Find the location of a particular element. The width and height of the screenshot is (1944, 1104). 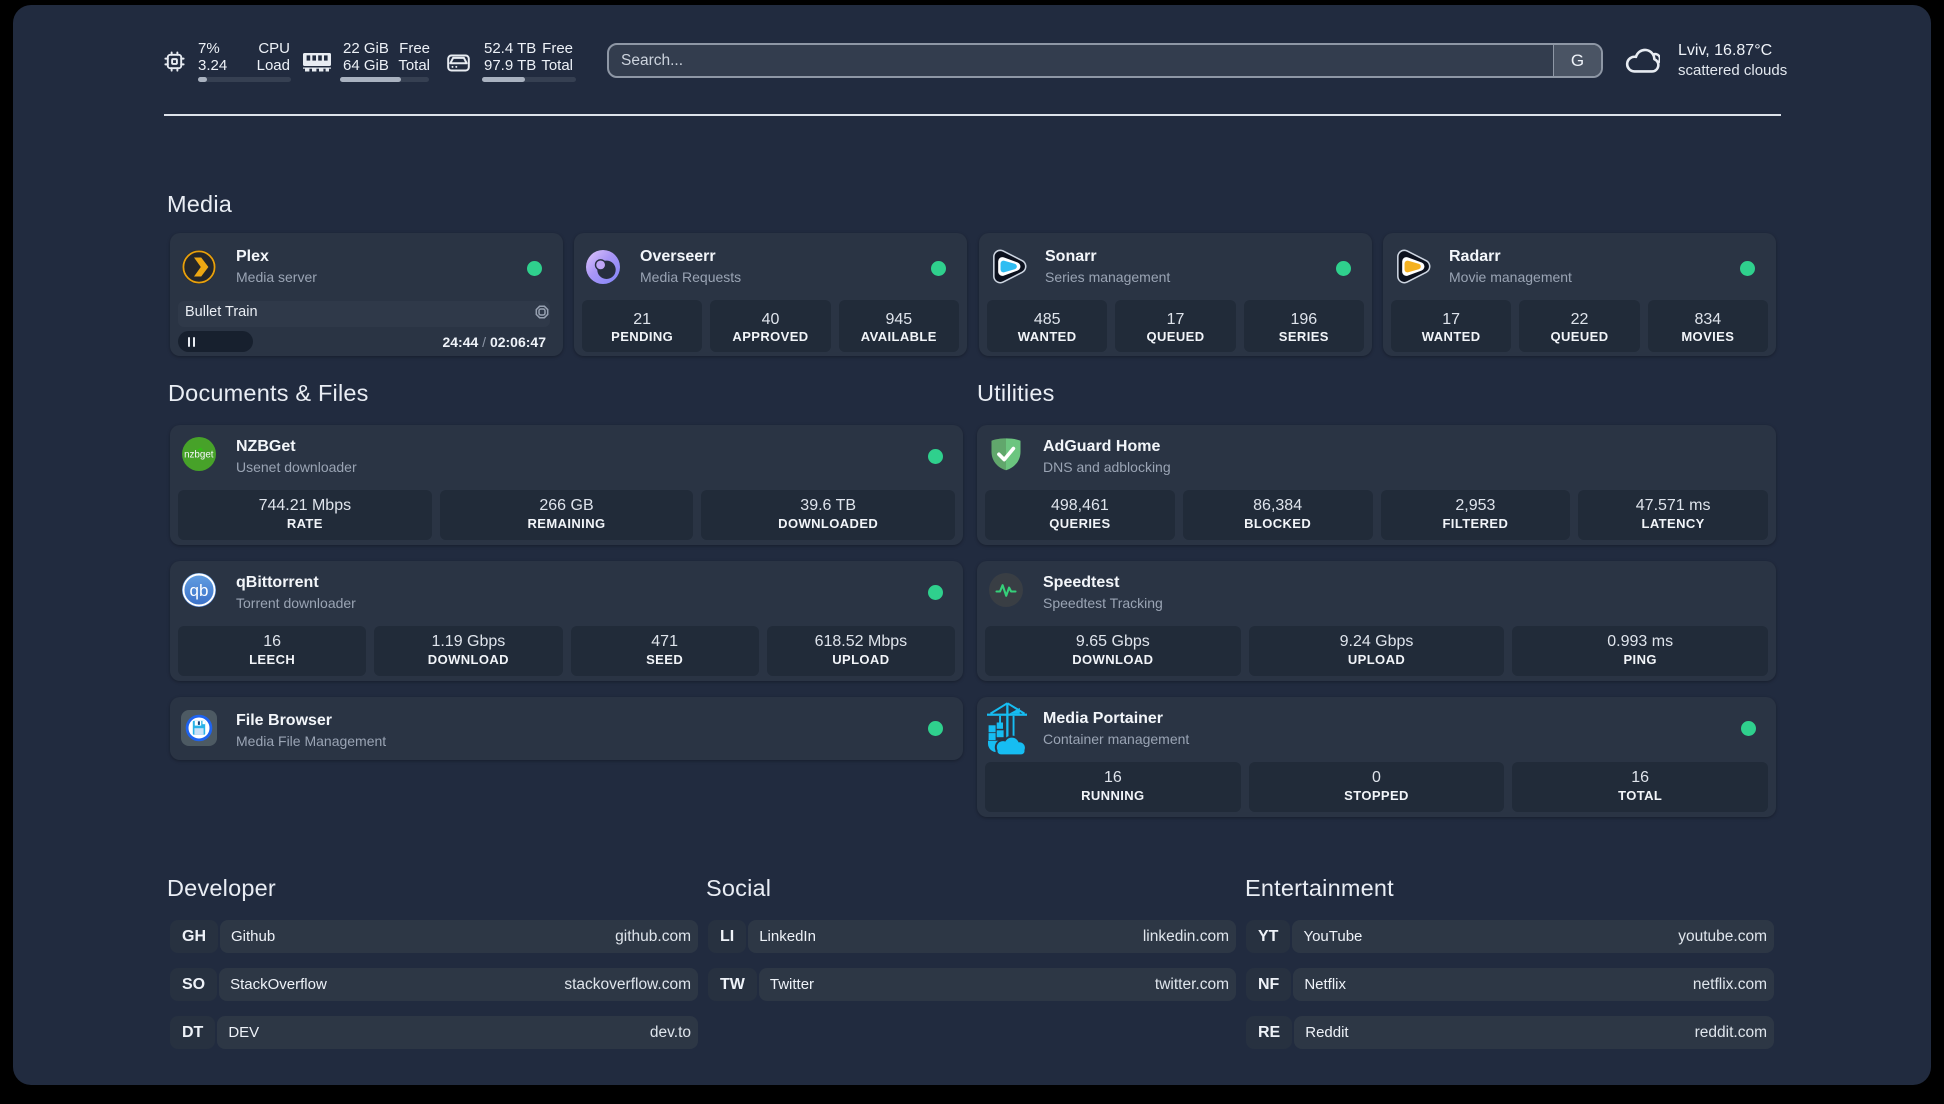

svg-text: qb is located at coordinates (199, 590).